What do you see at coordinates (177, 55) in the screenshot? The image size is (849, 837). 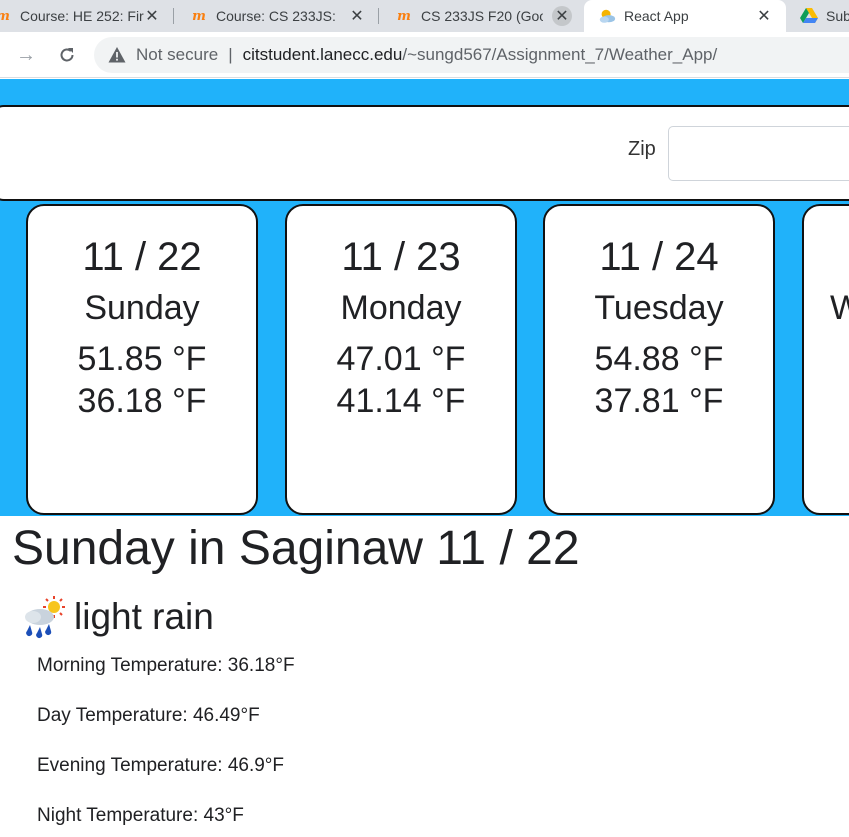 I see `security-label: Not secure` at bounding box center [177, 55].